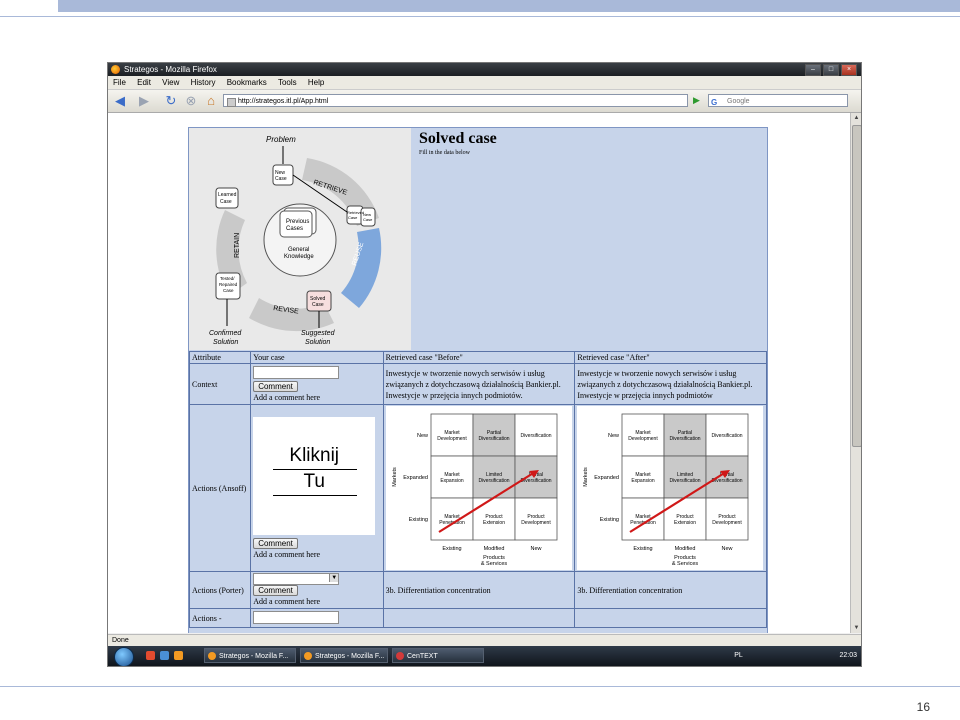 This screenshot has height=720, width=960. I want to click on dropdown-arrow-icon: ▼, so click(334, 578).